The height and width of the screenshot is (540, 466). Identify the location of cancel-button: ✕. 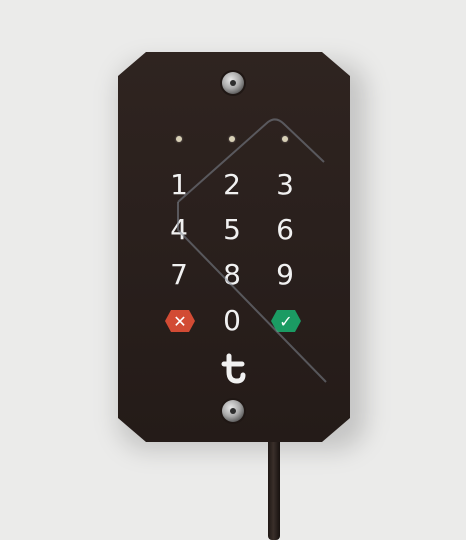
(180, 321).